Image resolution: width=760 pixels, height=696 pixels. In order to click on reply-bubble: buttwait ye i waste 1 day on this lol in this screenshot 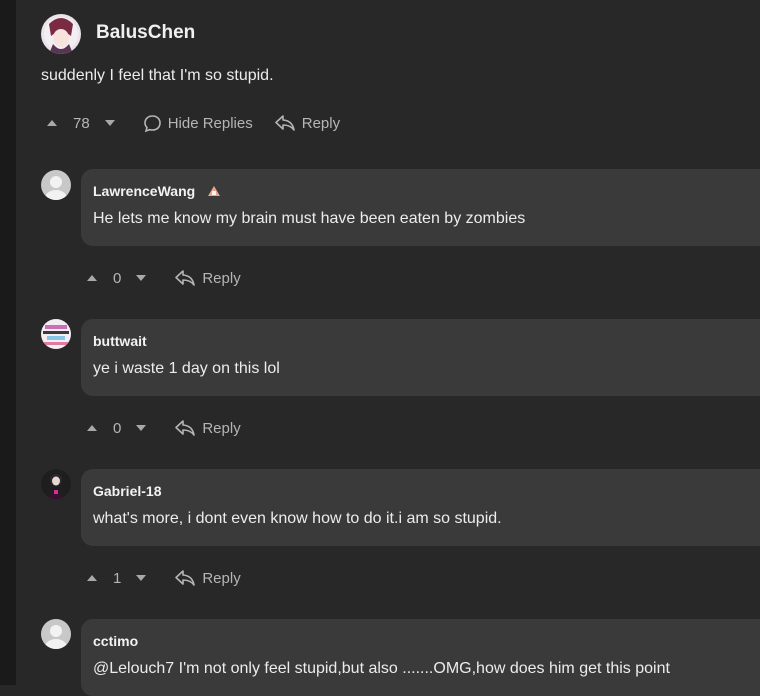, I will do `click(420, 357)`.